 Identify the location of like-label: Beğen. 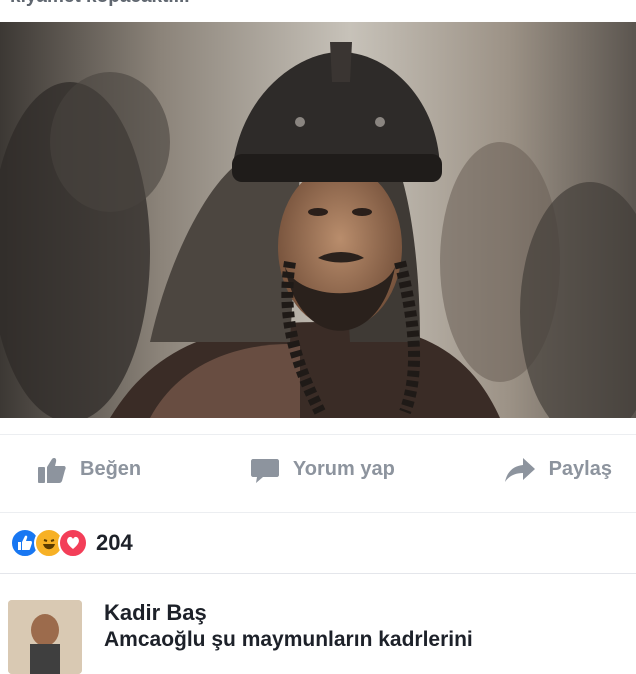
(111, 469).